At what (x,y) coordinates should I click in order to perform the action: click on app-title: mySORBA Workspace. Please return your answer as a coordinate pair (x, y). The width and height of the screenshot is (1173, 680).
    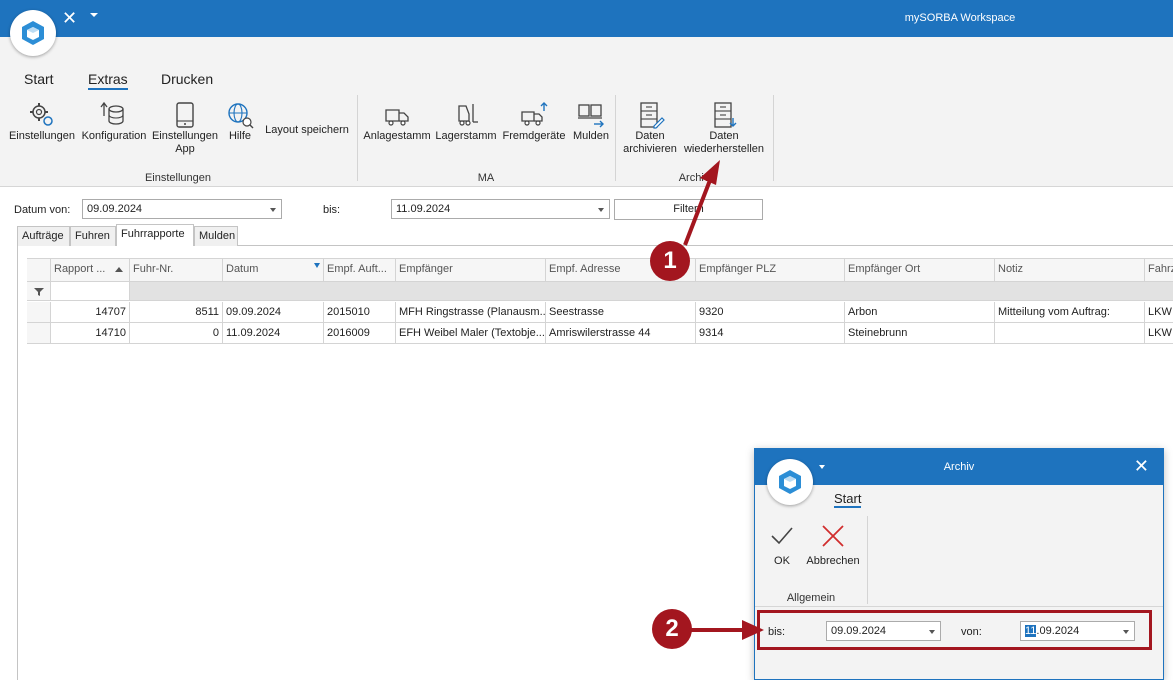
    Looking at the image, I should click on (960, 18).